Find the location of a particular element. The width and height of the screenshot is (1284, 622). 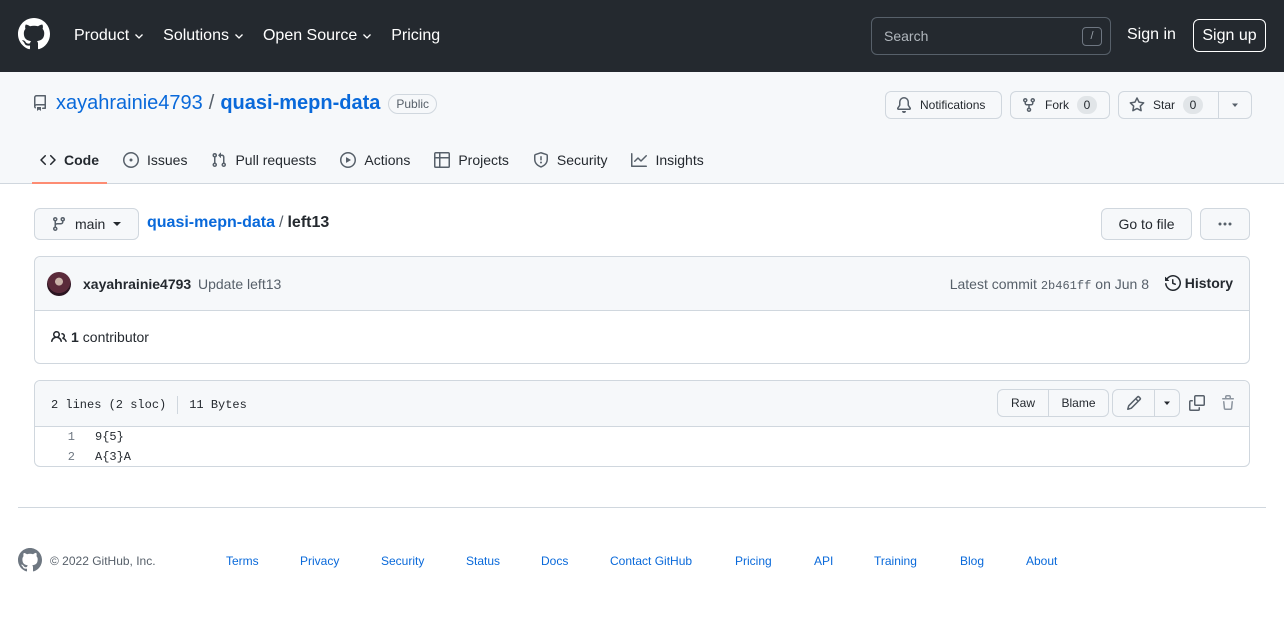

chevron-down-icon is located at coordinates (367, 36).